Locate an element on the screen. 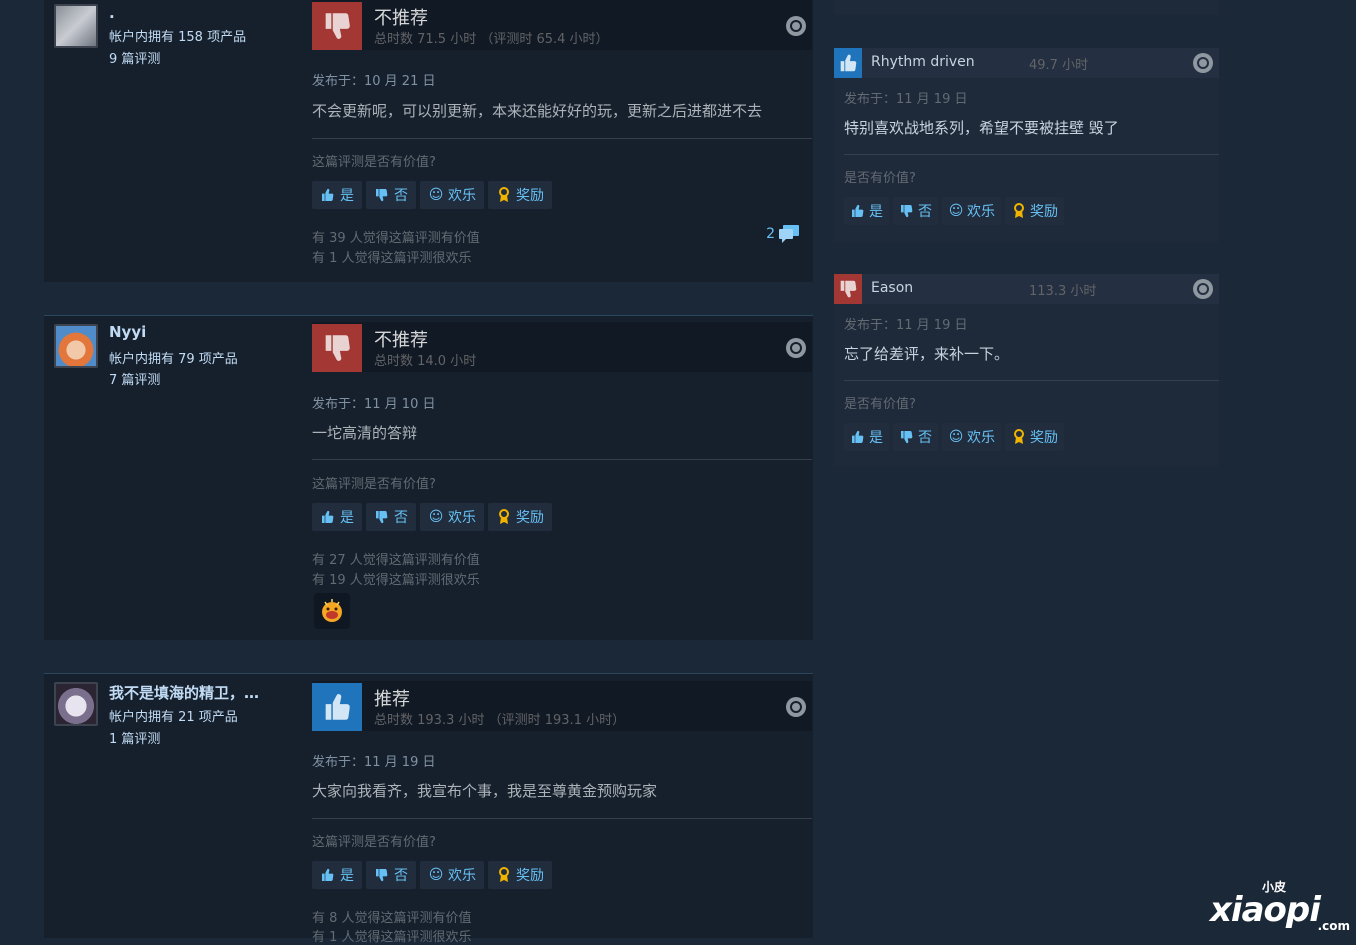 This screenshot has height=945, width=1356. products-owned: 帐户内拥有 79 项产品 is located at coordinates (173, 357).